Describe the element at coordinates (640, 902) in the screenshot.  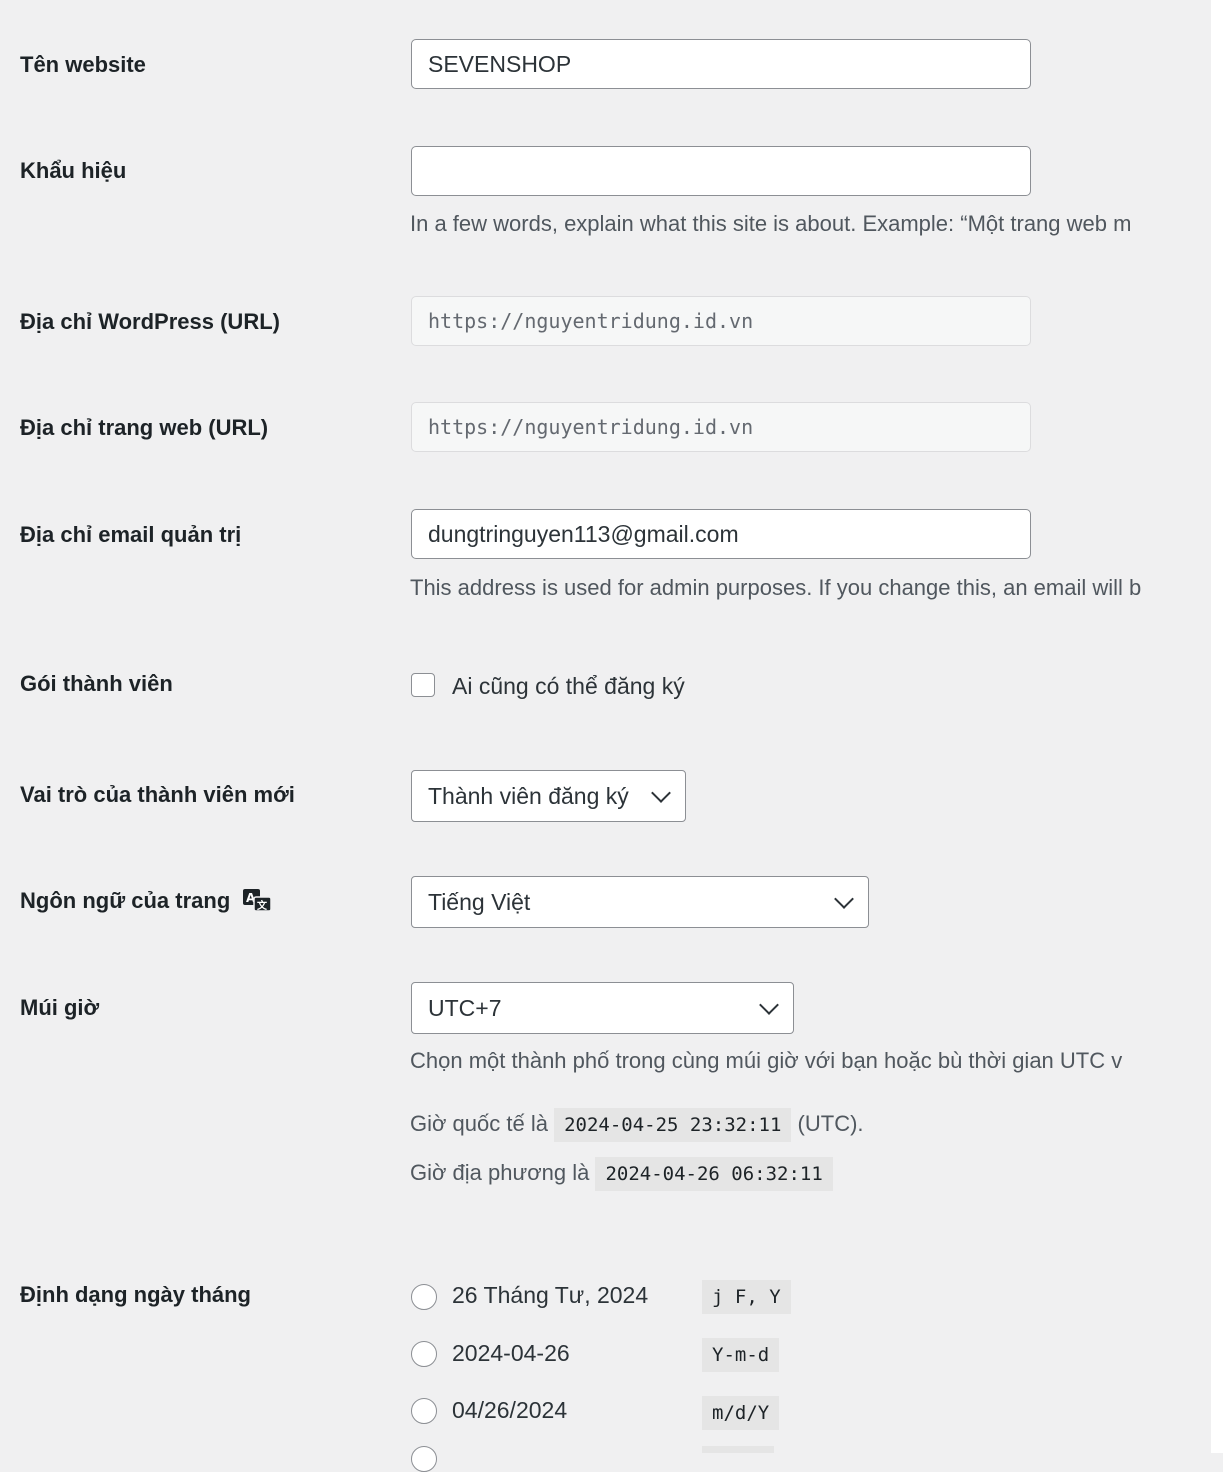
I see `site-language-select: Tiếng Việt` at that location.